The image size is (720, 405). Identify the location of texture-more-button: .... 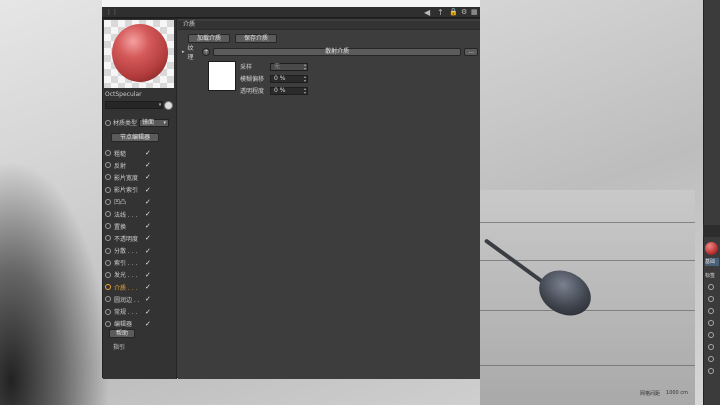
(471, 52).